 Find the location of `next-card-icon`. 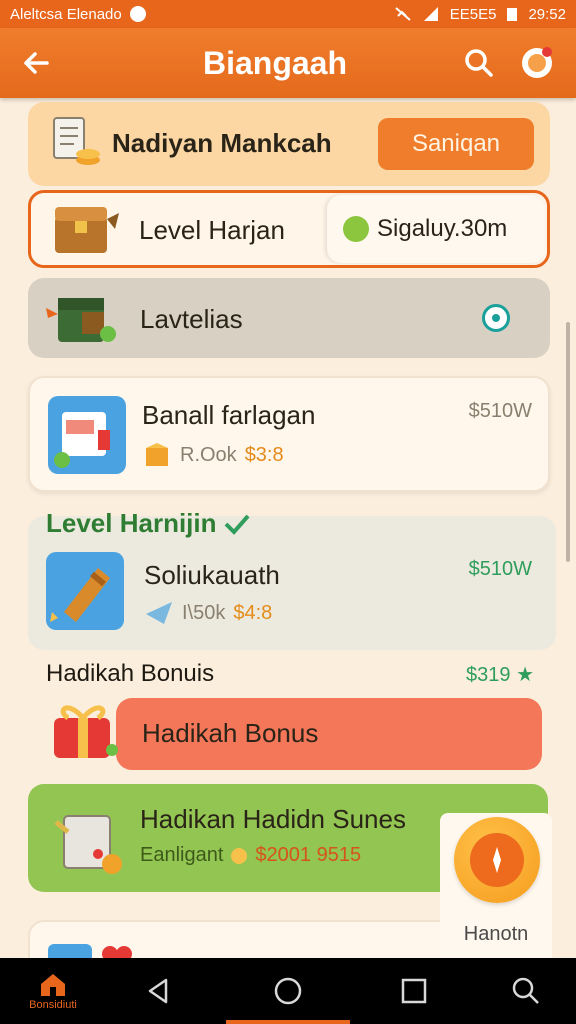

next-card-icon is located at coordinates (90, 951).